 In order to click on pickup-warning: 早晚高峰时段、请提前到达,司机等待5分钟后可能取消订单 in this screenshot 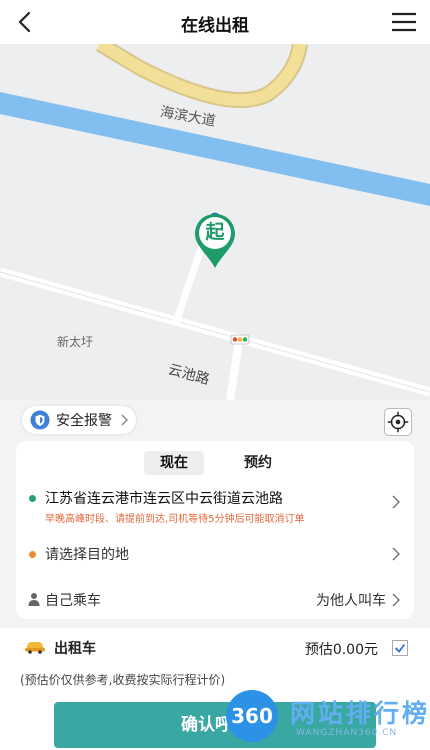, I will do `click(175, 519)`.